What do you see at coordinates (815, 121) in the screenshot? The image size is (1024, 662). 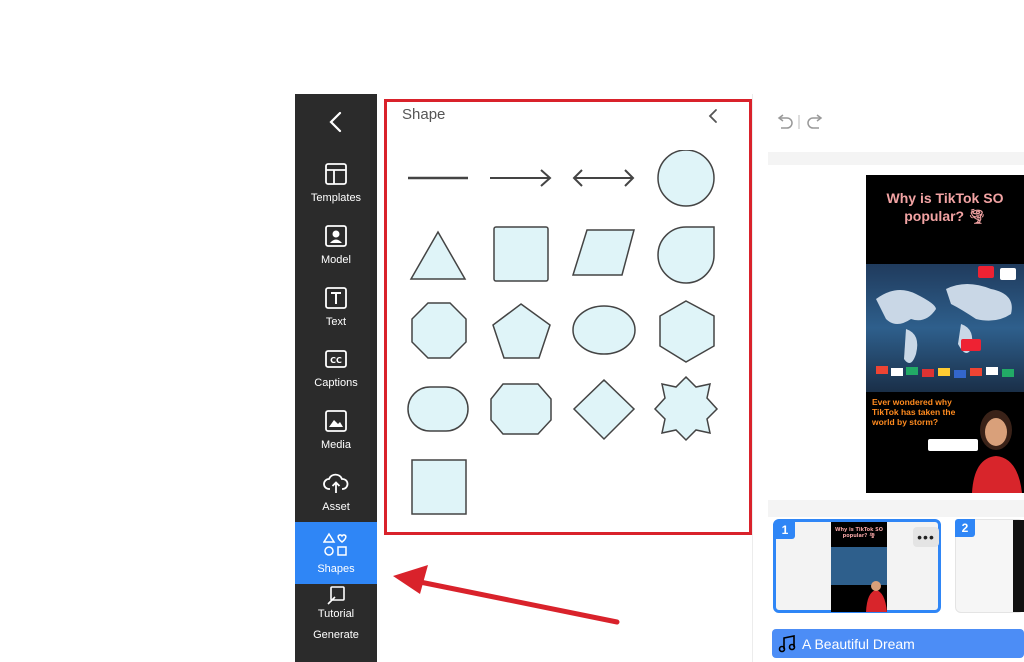 I see `redo-icon` at bounding box center [815, 121].